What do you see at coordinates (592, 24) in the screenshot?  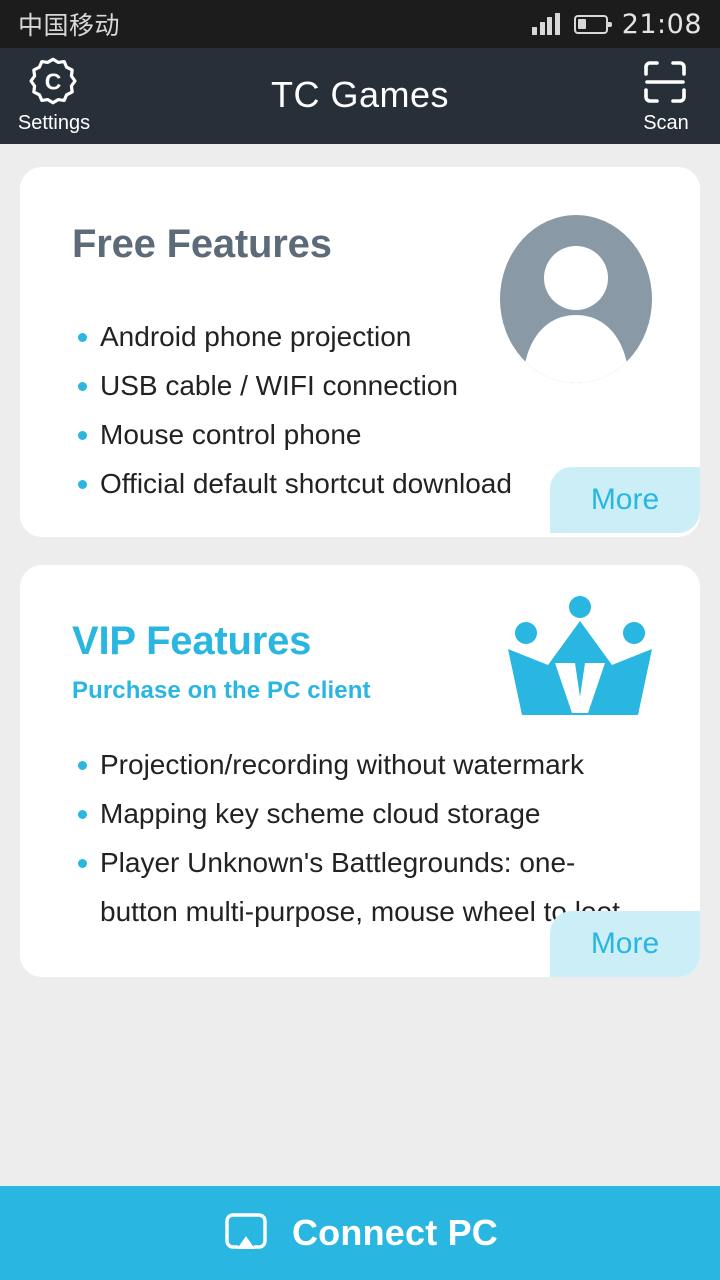 I see `battery-low-icon` at bounding box center [592, 24].